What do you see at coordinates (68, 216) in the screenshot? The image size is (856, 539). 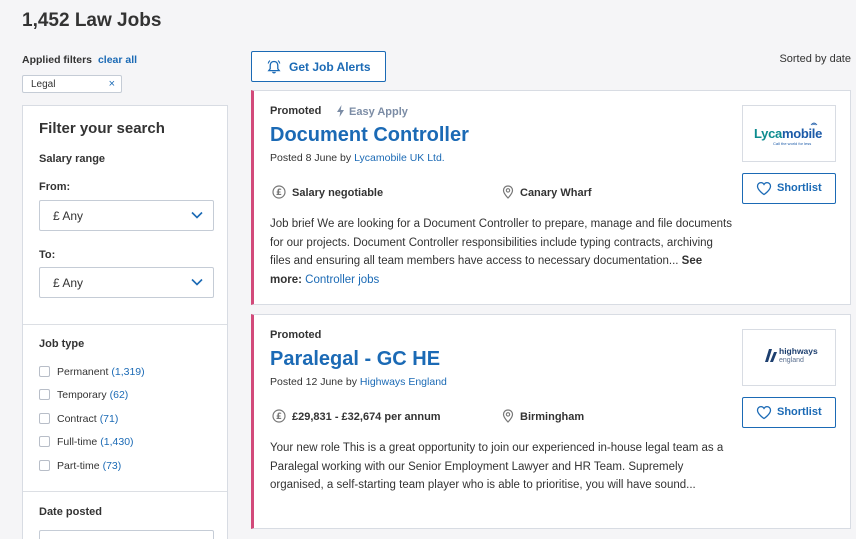 I see `salary-from-value: £ Any` at bounding box center [68, 216].